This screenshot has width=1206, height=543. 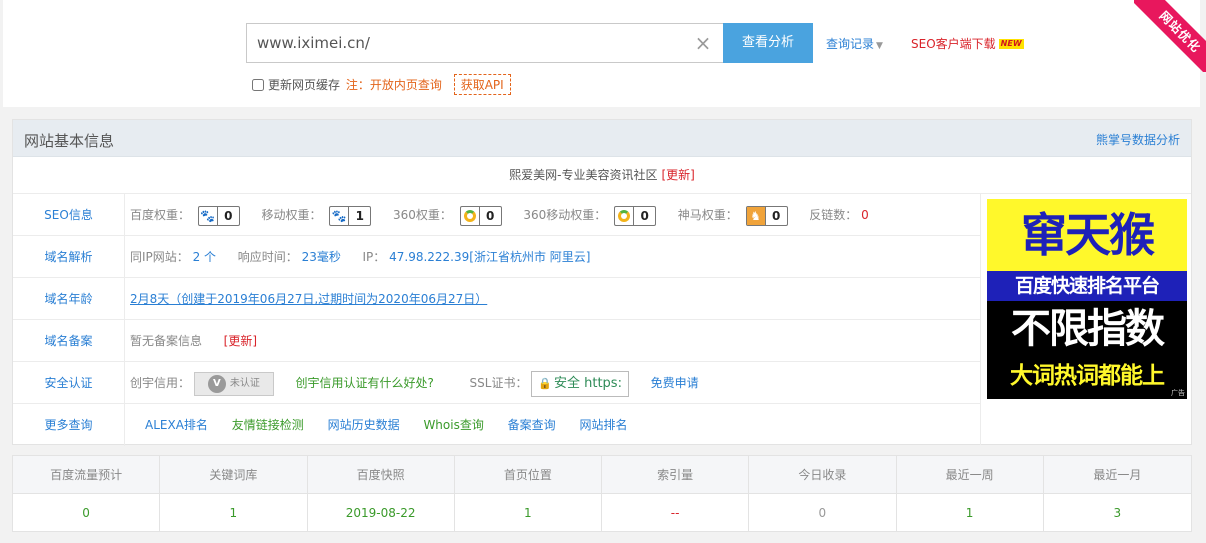 What do you see at coordinates (365, 383) in the screenshot?
I see `credit-benefits-link: 创宇信用认证有什么好处?` at bounding box center [365, 383].